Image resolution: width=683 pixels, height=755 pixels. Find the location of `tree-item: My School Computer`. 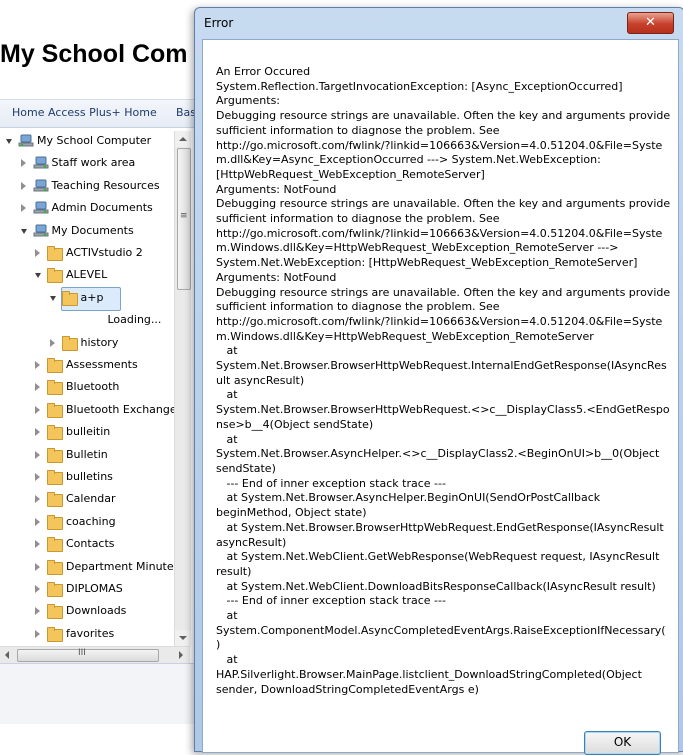

tree-item: My School Computer is located at coordinates (87, 142).